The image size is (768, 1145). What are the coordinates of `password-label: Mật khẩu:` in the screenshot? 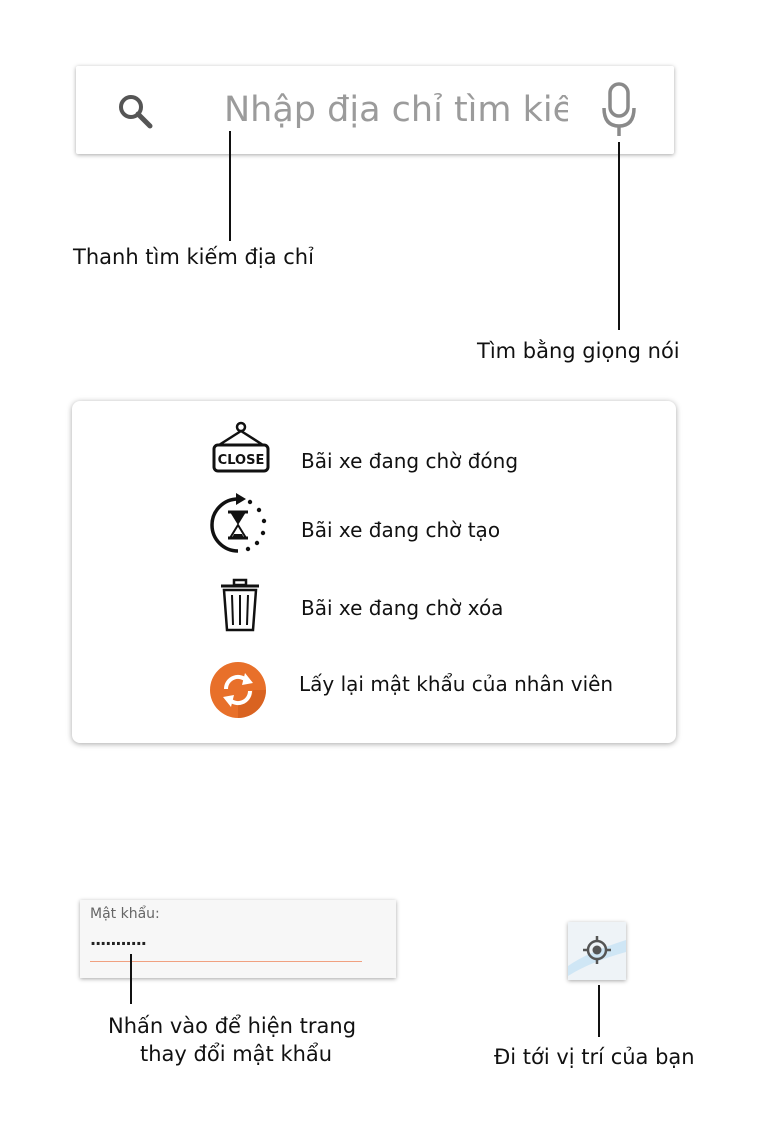 It's located at (125, 914).